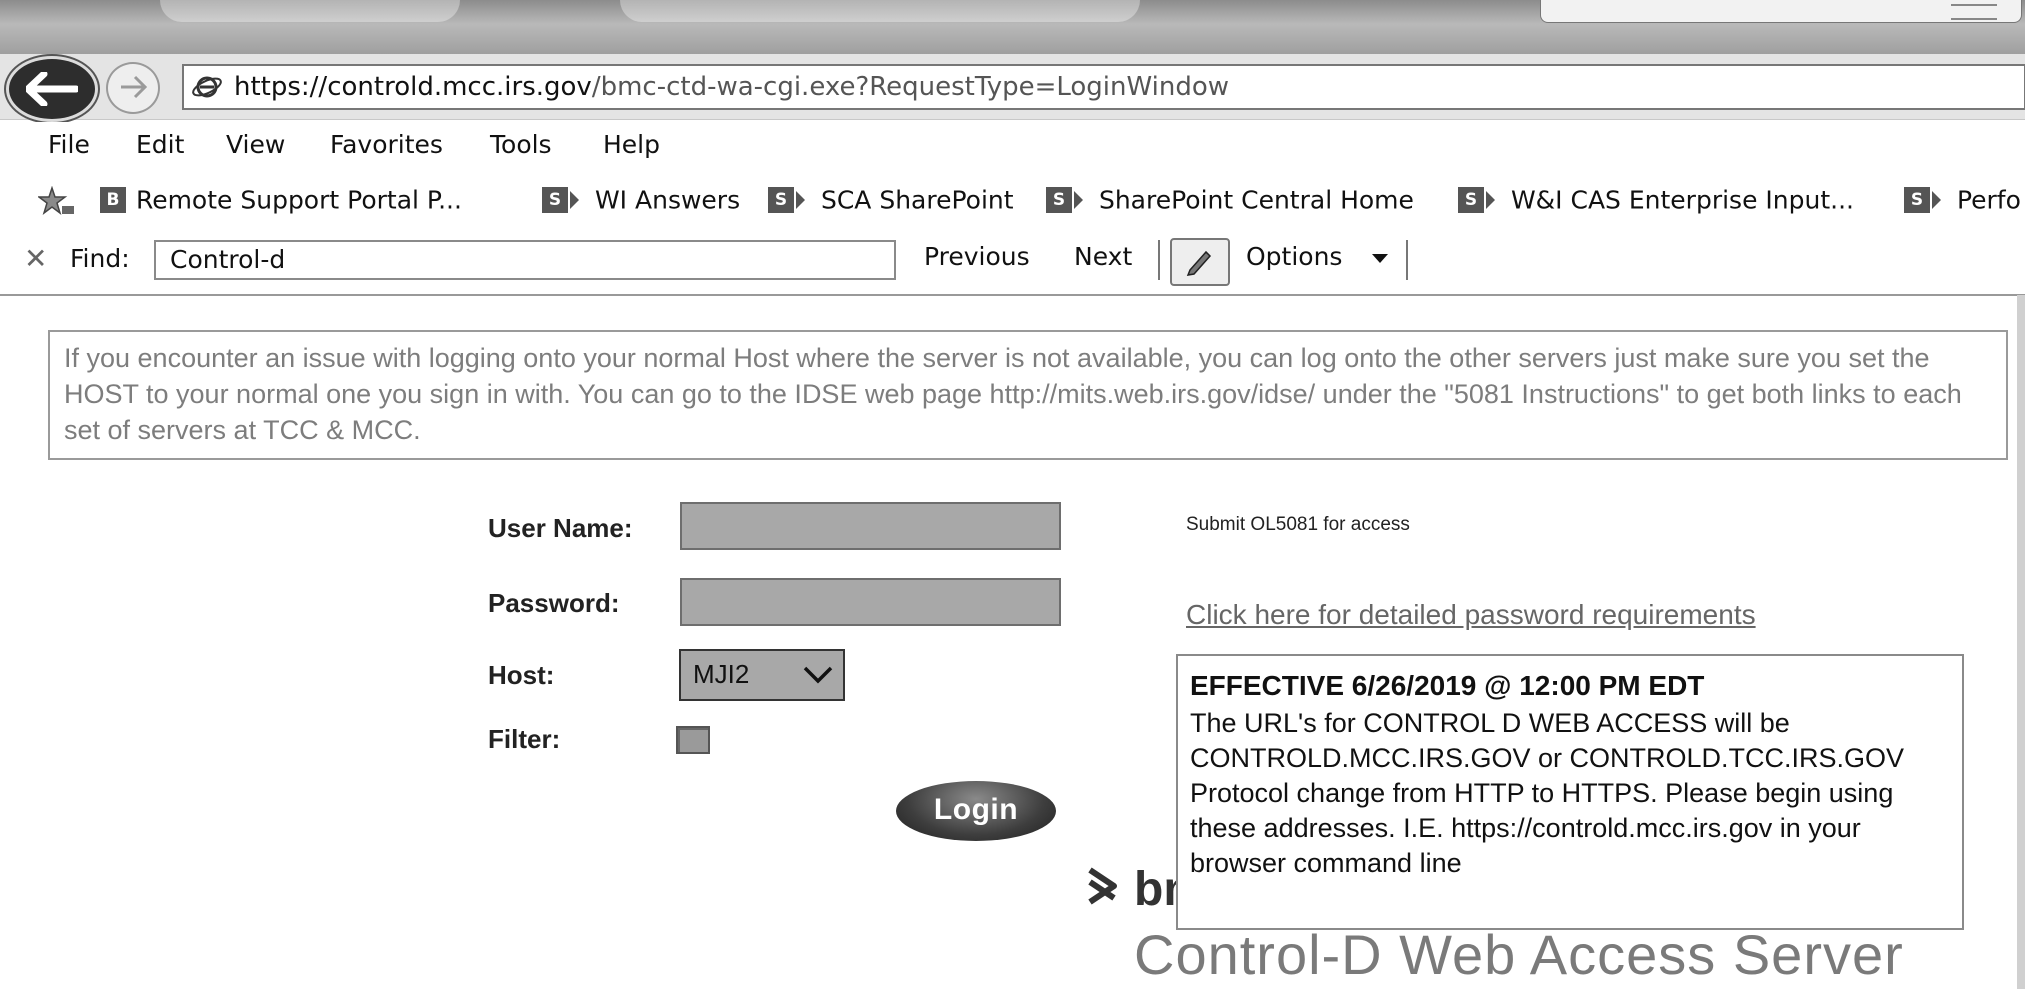 This screenshot has height=989, width=2025. I want to click on host-value: MJI2, so click(721, 674).